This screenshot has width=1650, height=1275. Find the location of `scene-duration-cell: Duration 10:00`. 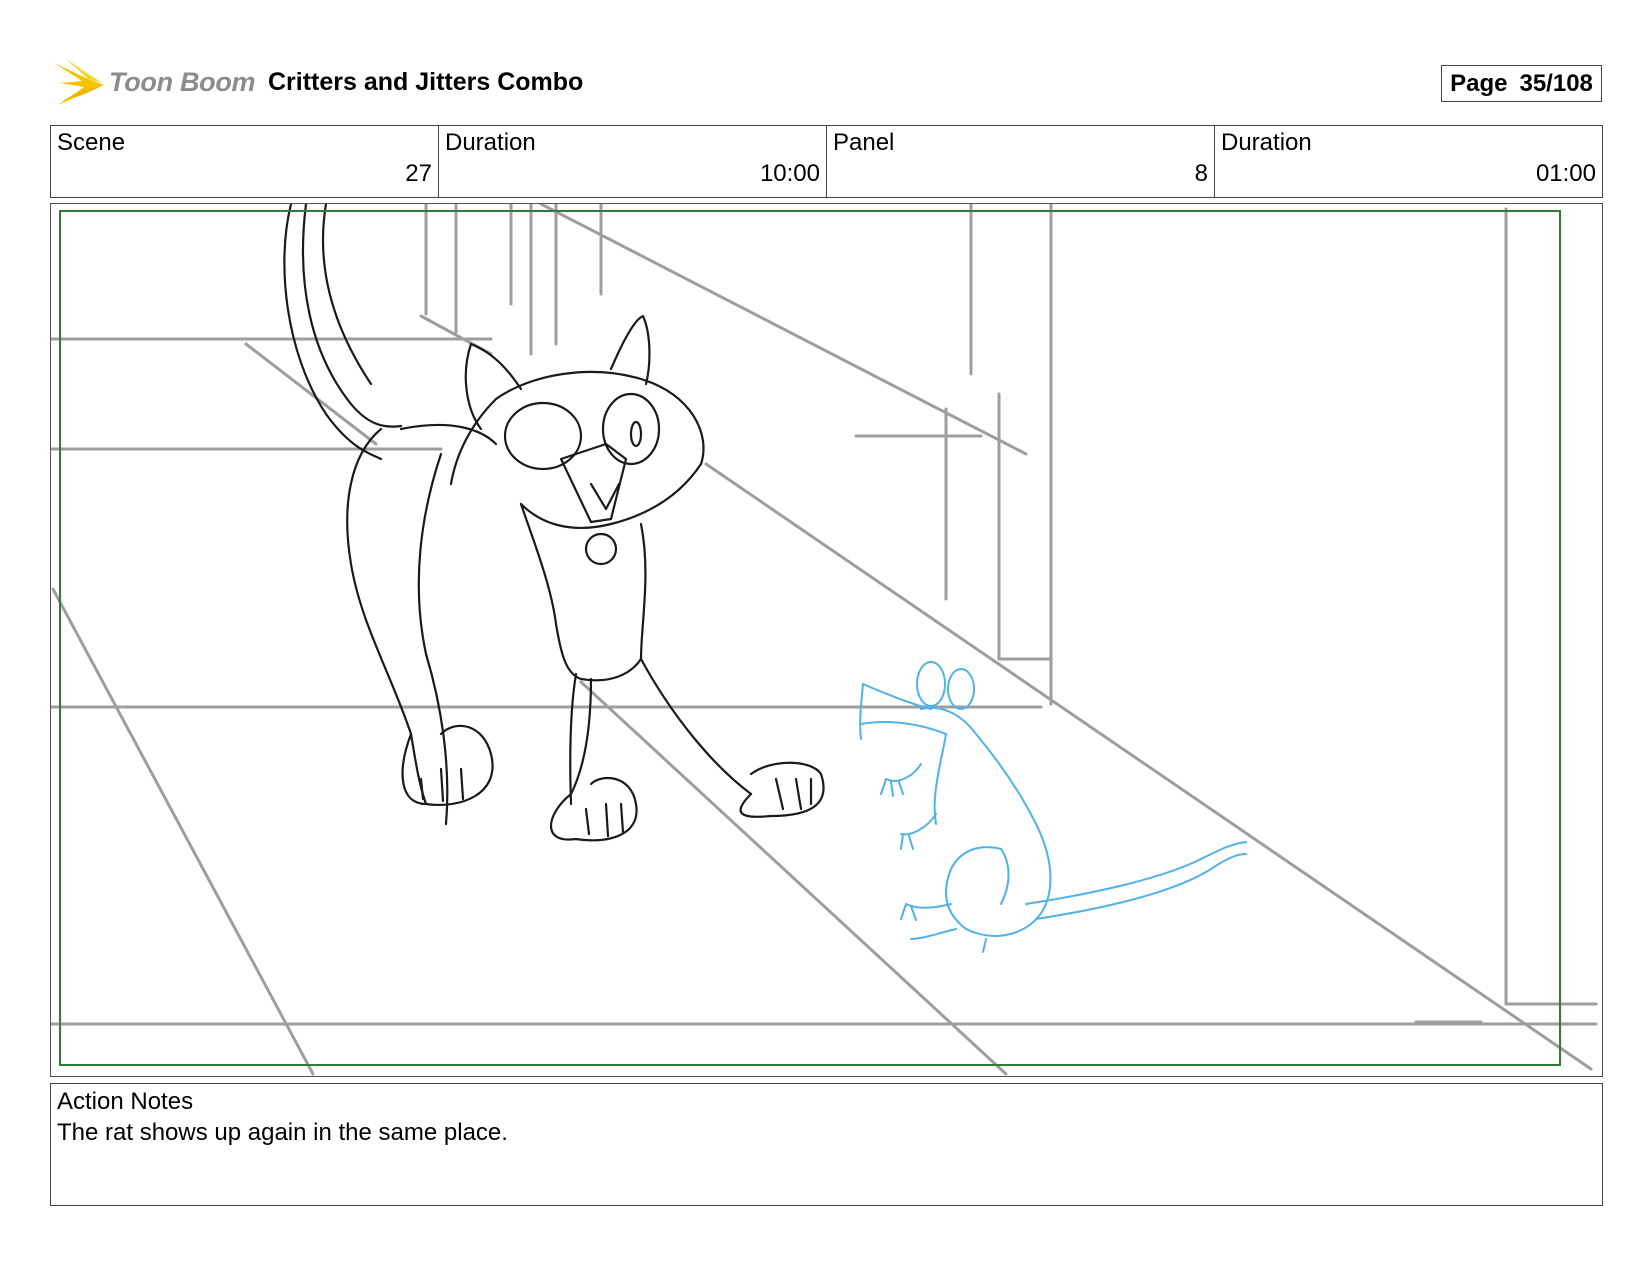

scene-duration-cell: Duration 10:00 is located at coordinates (633, 161).